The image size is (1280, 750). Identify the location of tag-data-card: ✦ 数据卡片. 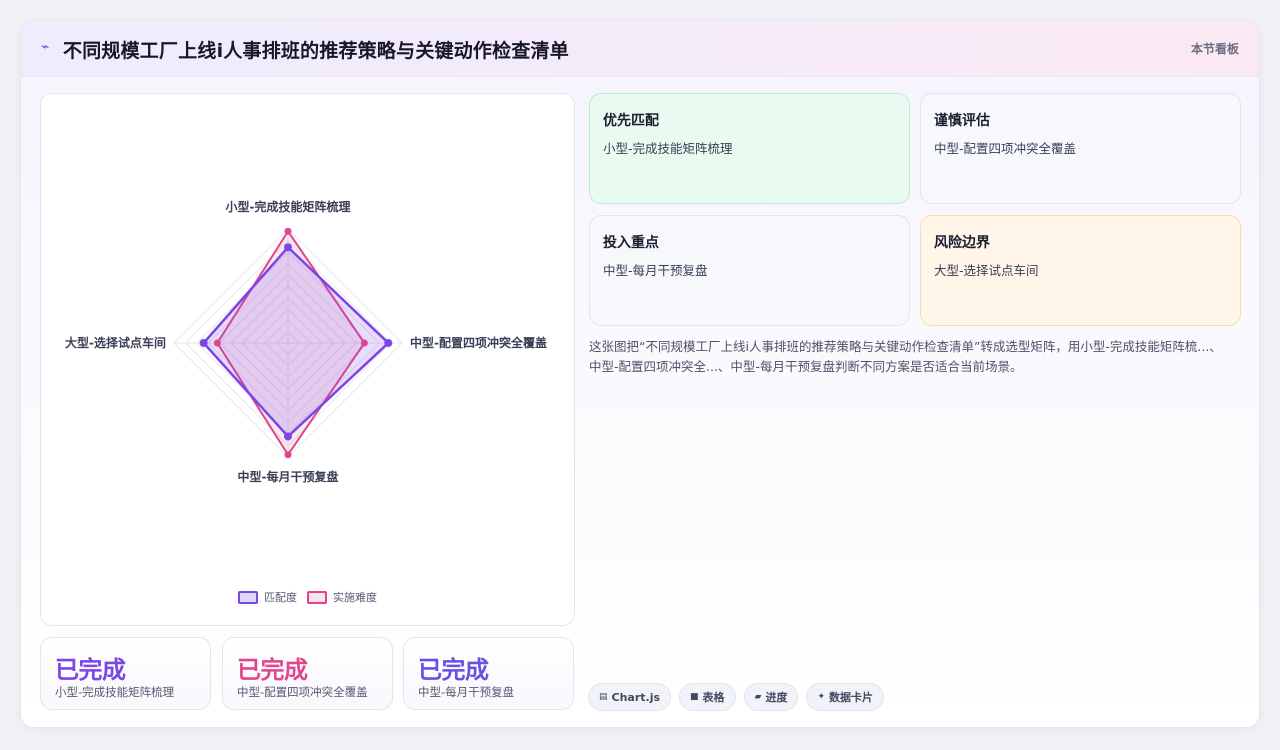
(845, 697).